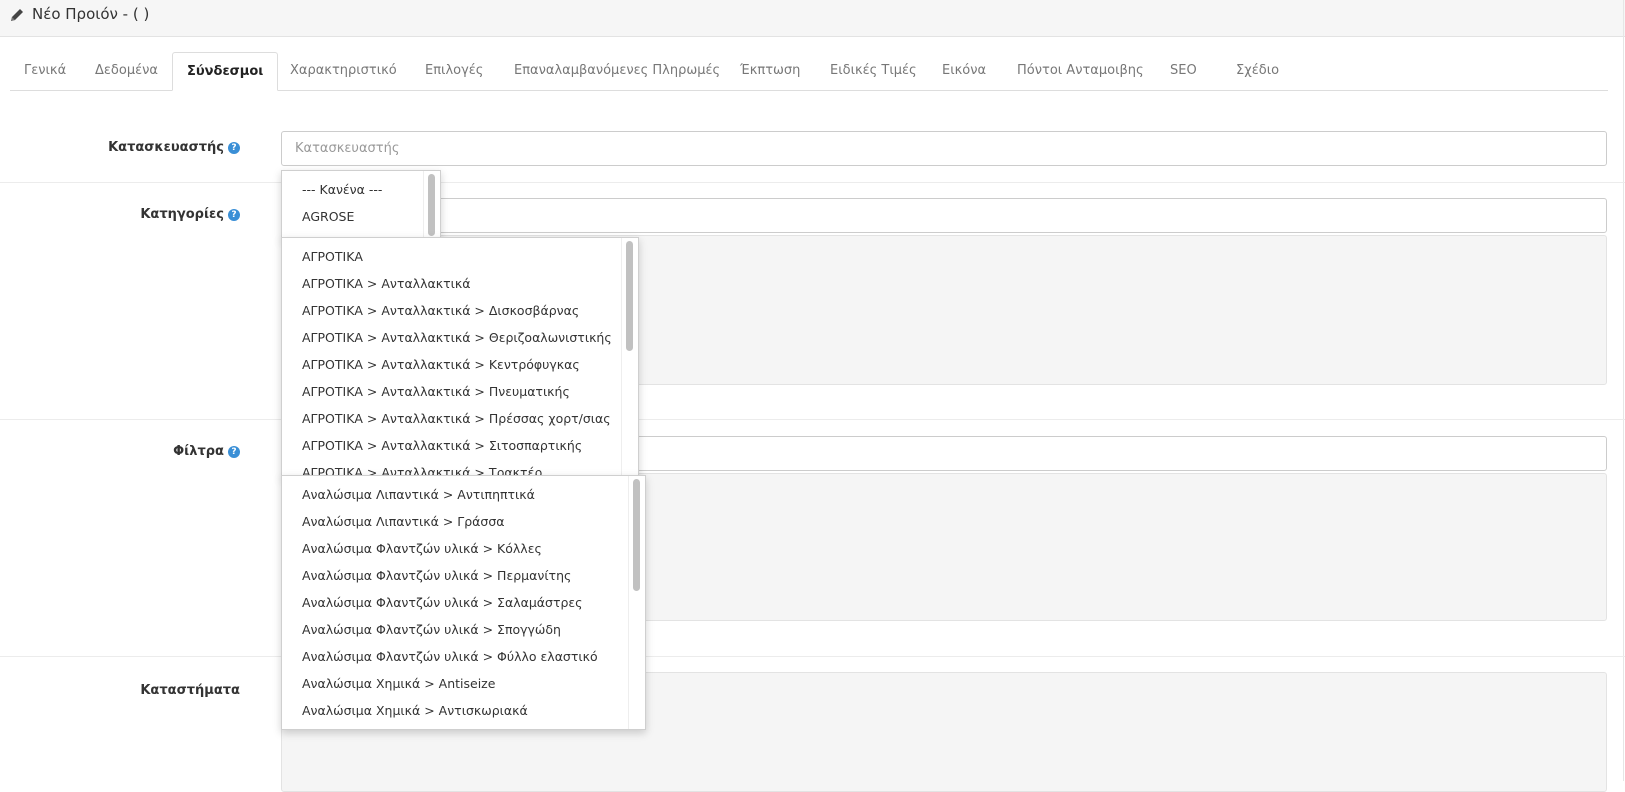  What do you see at coordinates (422, 548) in the screenshot?
I see `dropdown-option: Αναλώσιμα Φλαντζών υλικά > Κόλλες` at bounding box center [422, 548].